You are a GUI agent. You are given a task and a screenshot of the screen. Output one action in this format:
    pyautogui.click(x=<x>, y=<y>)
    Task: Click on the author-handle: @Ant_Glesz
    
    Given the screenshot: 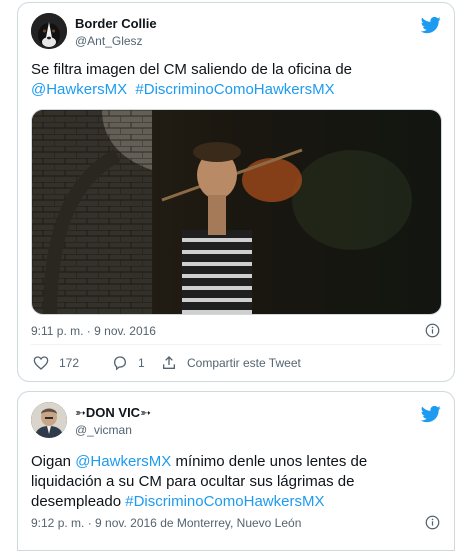 What is the action you would take?
    pyautogui.click(x=109, y=41)
    